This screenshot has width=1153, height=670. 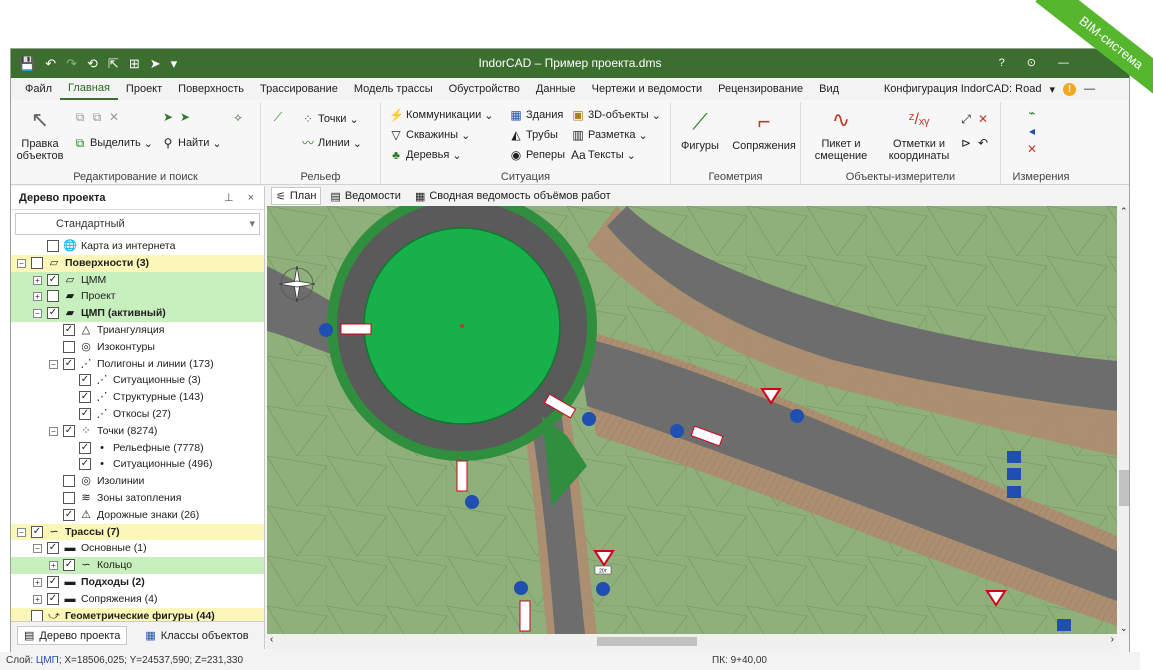 What do you see at coordinates (137, 464) in the screenshot?
I see `tree-row: ✓ • Ситуационные (496)` at bounding box center [137, 464].